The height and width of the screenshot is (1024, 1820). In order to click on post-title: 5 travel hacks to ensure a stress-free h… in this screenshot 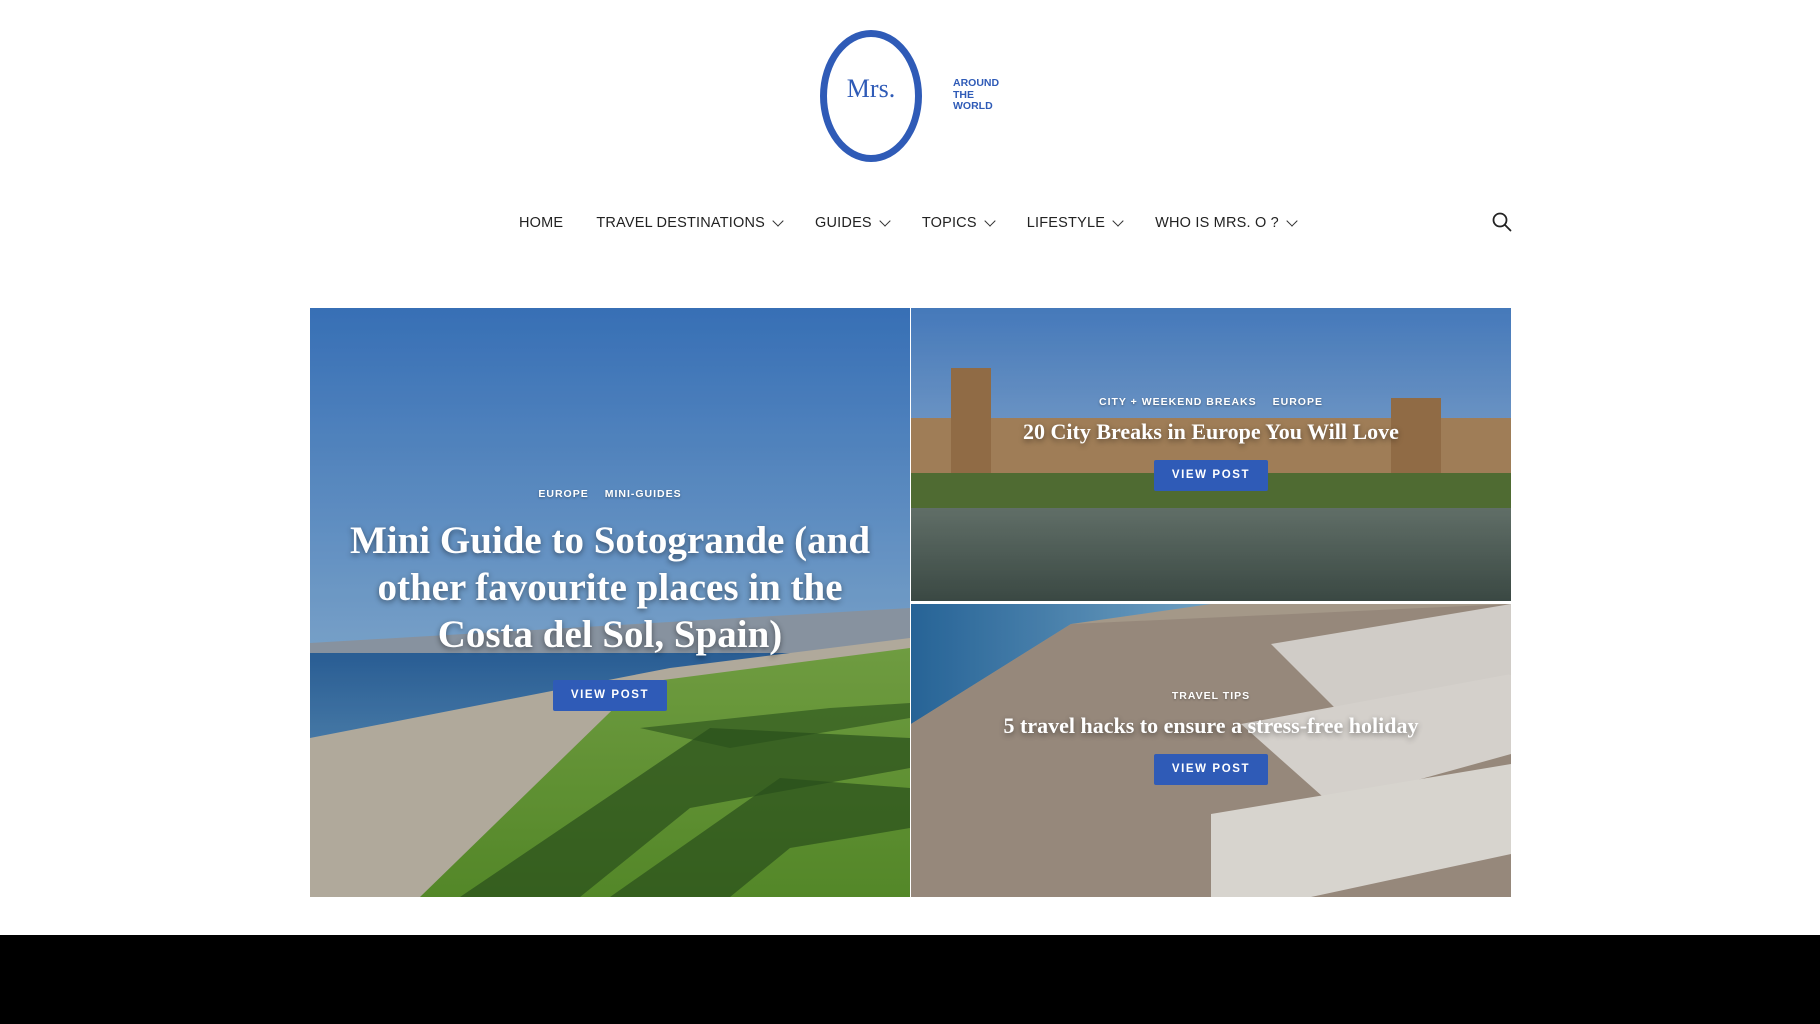, I will do `click(1211, 726)`.